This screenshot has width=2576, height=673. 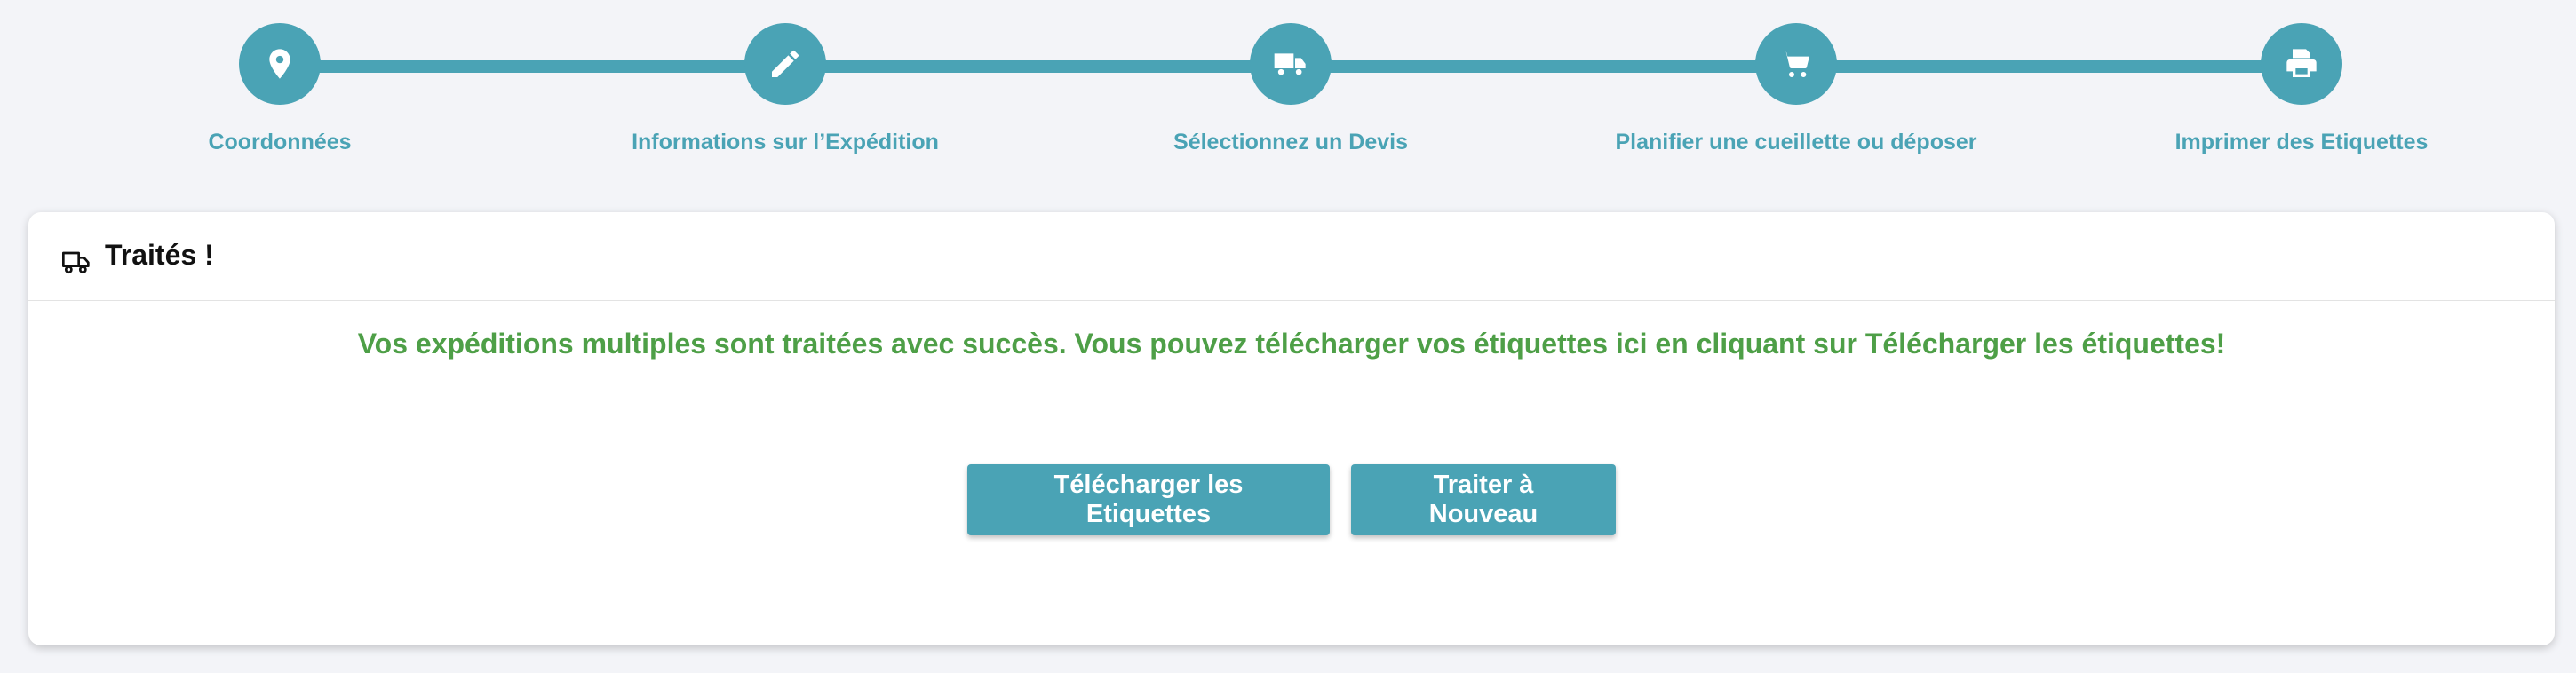 I want to click on printer-icon, so click(x=2301, y=63).